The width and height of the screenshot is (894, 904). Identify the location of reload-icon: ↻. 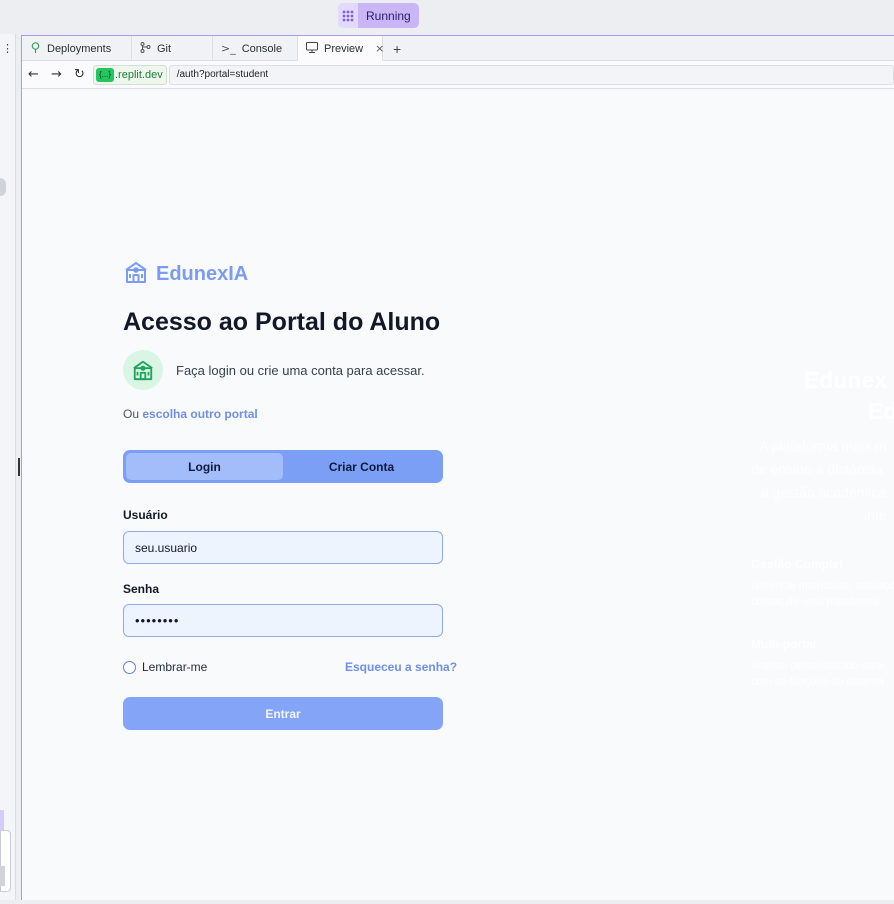
(79, 74).